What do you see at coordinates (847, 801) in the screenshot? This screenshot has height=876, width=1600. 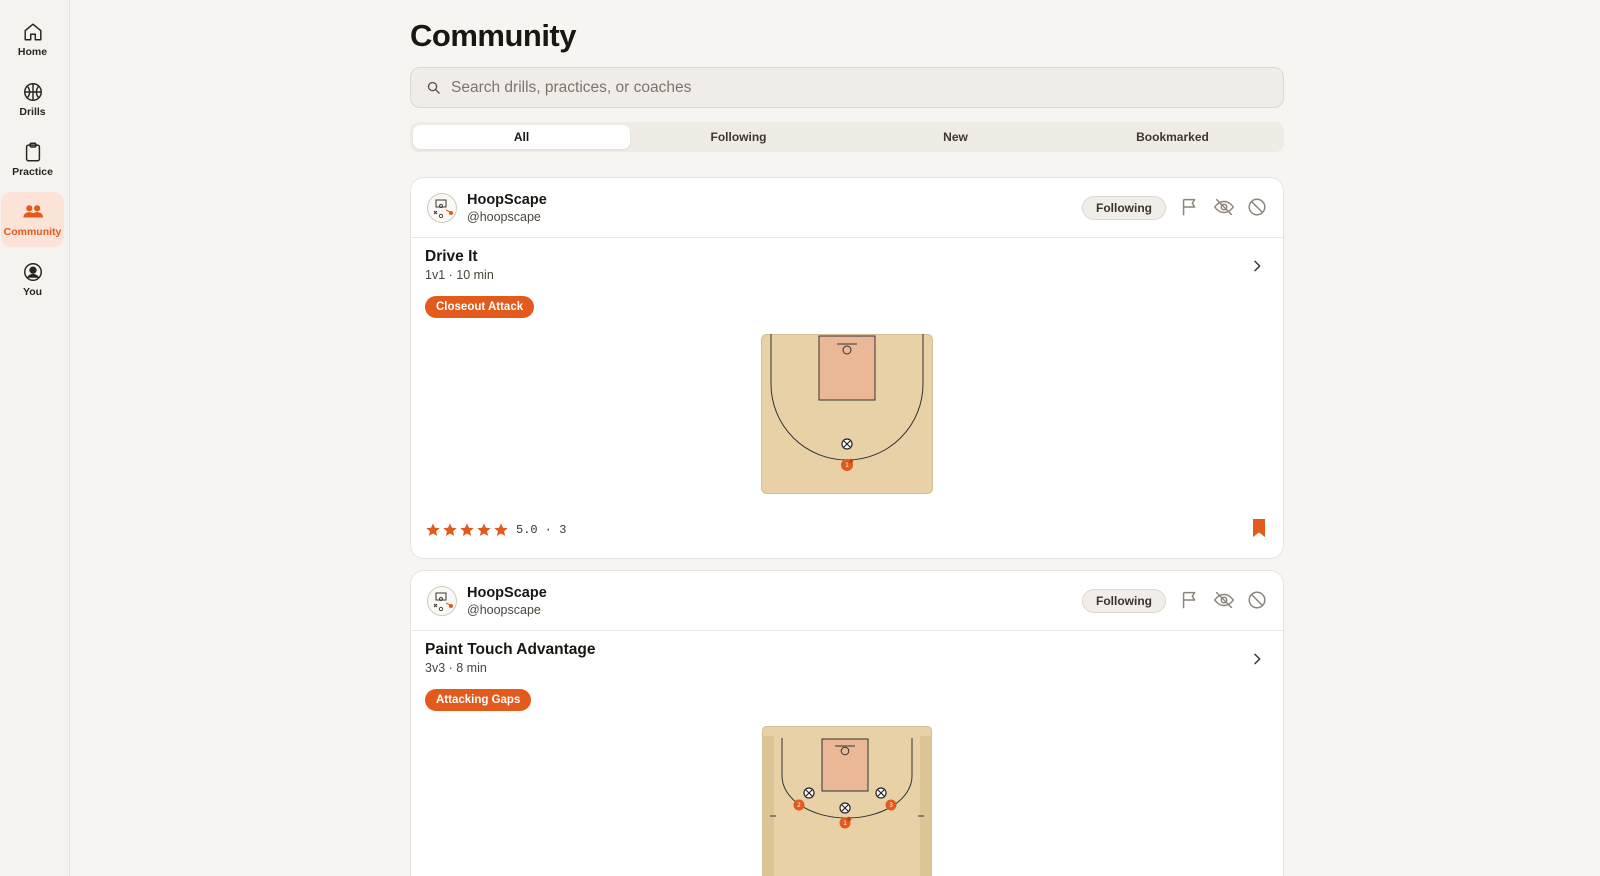 I see `court-diagram: 2 3 1` at bounding box center [847, 801].